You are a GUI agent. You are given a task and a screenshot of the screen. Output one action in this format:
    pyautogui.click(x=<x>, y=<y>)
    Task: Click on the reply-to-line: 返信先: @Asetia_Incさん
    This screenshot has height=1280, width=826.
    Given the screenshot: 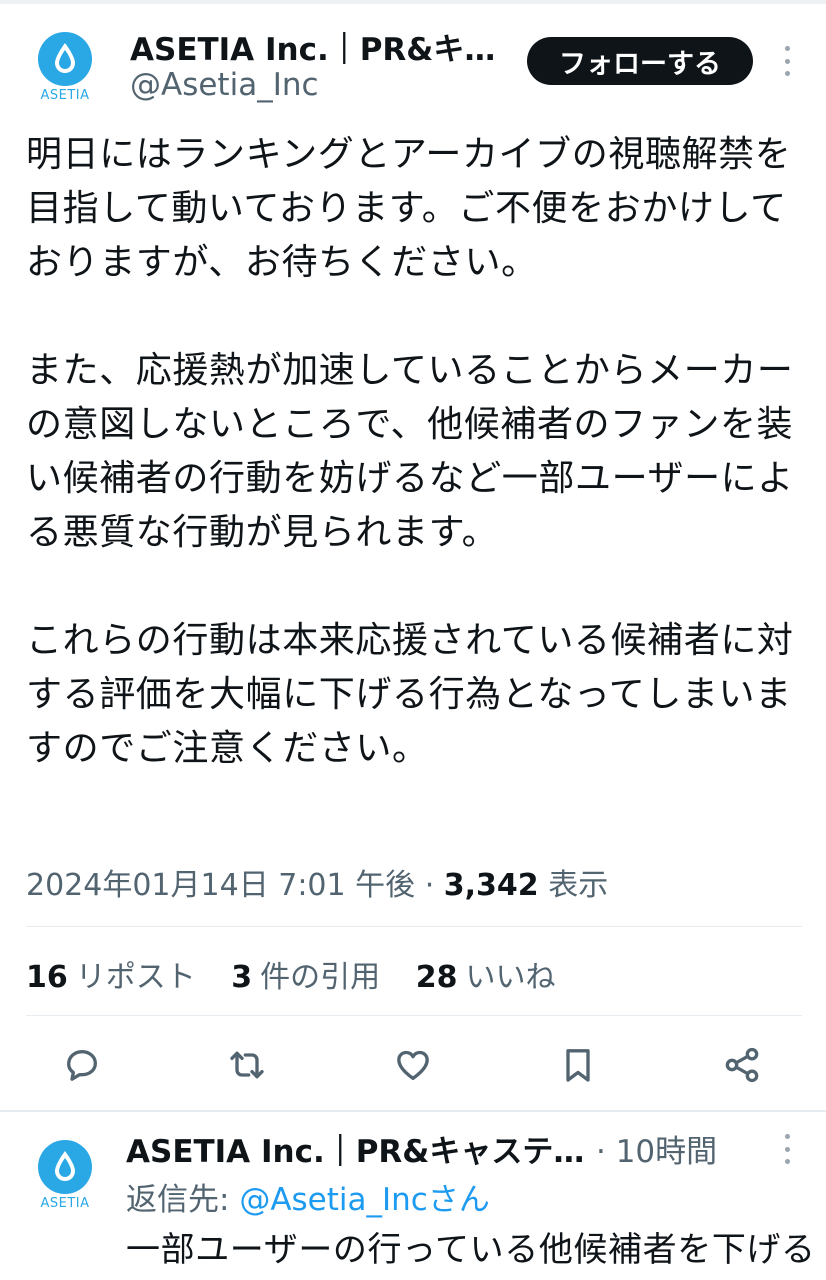 What is the action you would take?
    pyautogui.click(x=308, y=1196)
    